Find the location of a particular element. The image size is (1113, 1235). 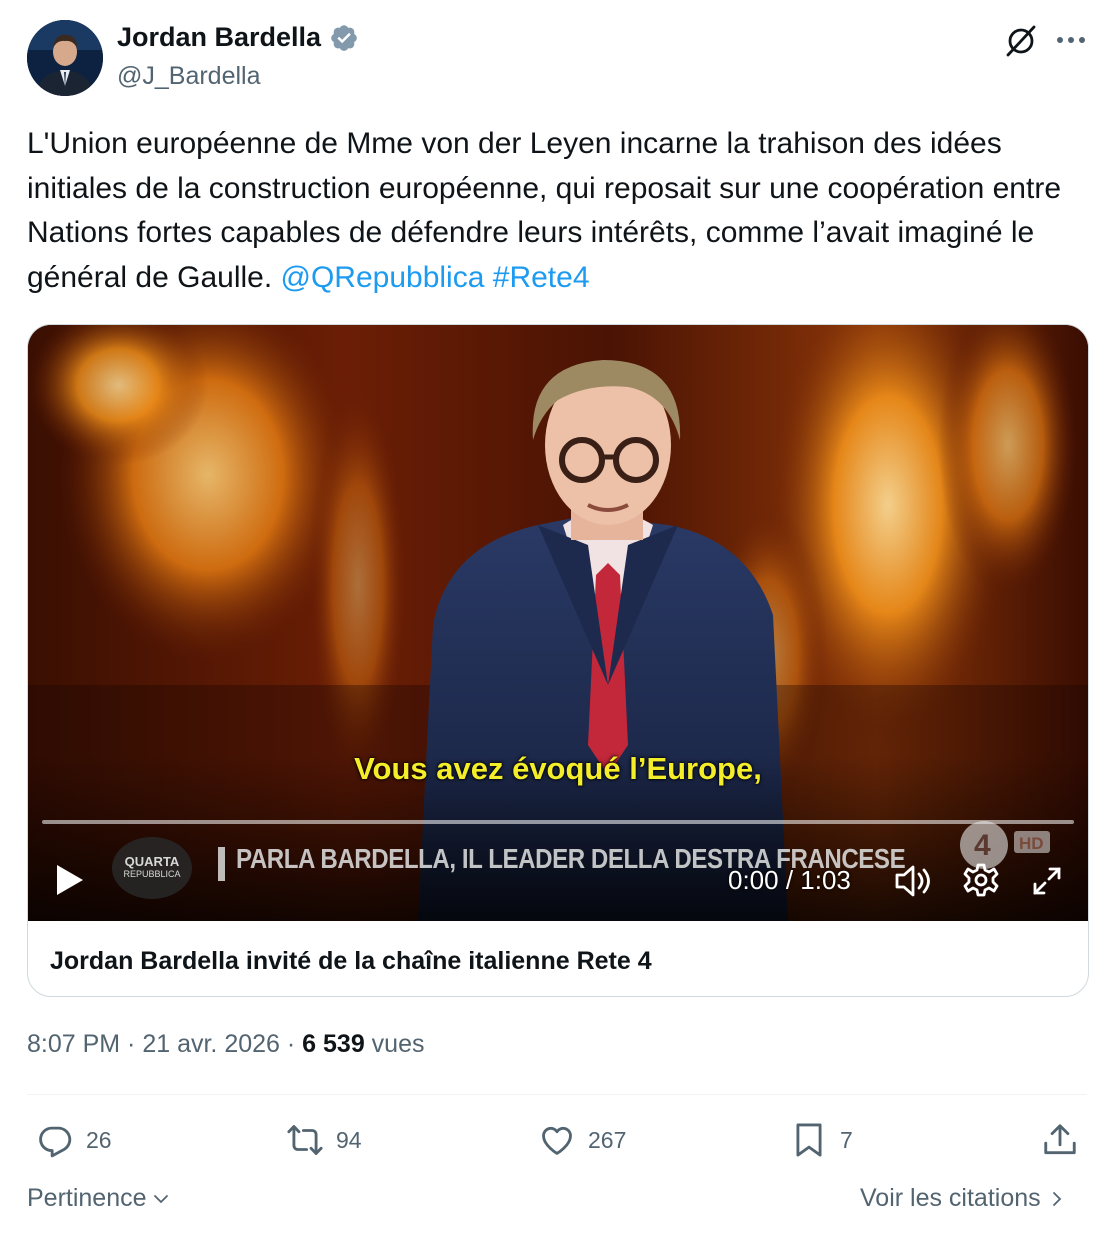

ticker-bar is located at coordinates (221, 864).